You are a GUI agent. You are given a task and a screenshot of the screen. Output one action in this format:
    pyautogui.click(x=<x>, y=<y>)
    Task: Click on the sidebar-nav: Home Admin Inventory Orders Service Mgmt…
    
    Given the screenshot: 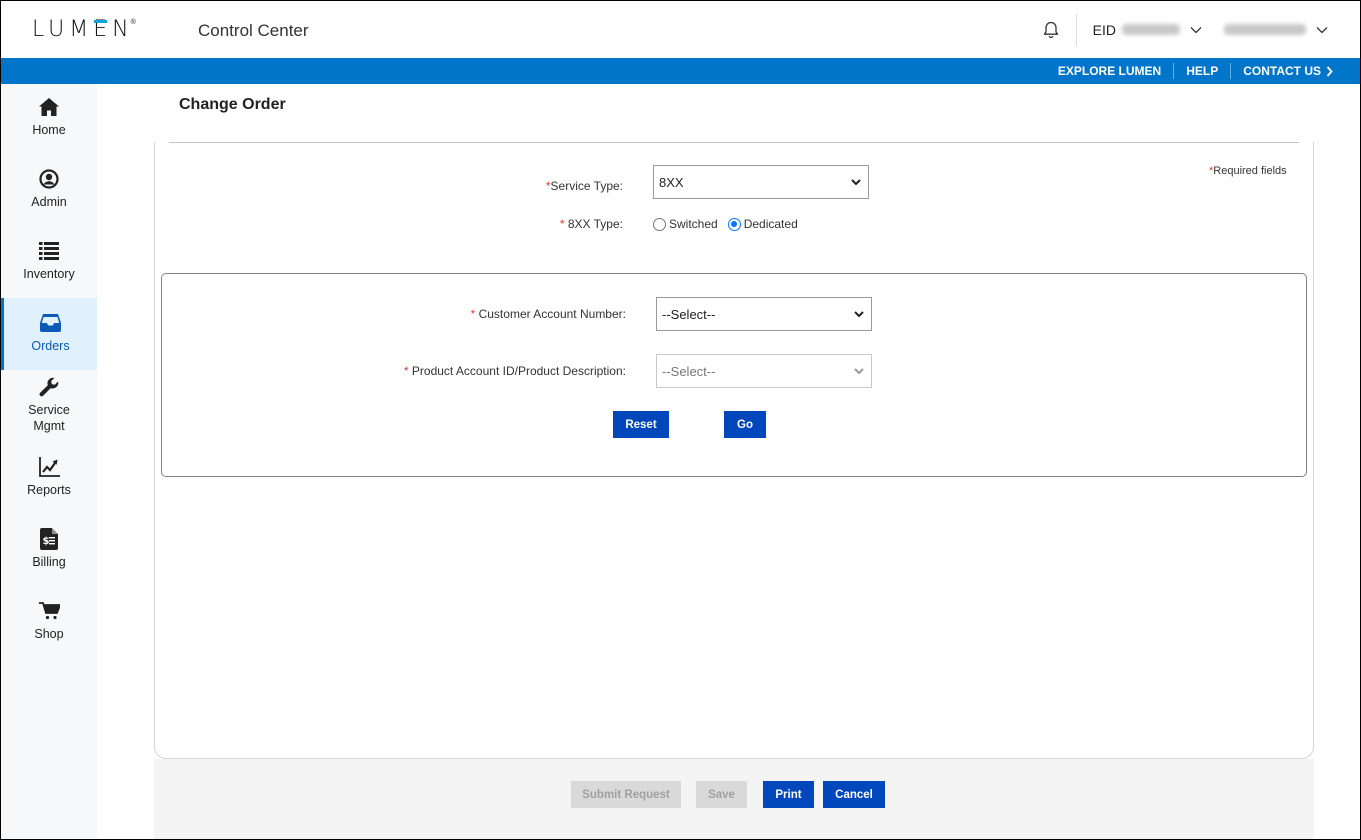 What is the action you would take?
    pyautogui.click(x=49, y=461)
    